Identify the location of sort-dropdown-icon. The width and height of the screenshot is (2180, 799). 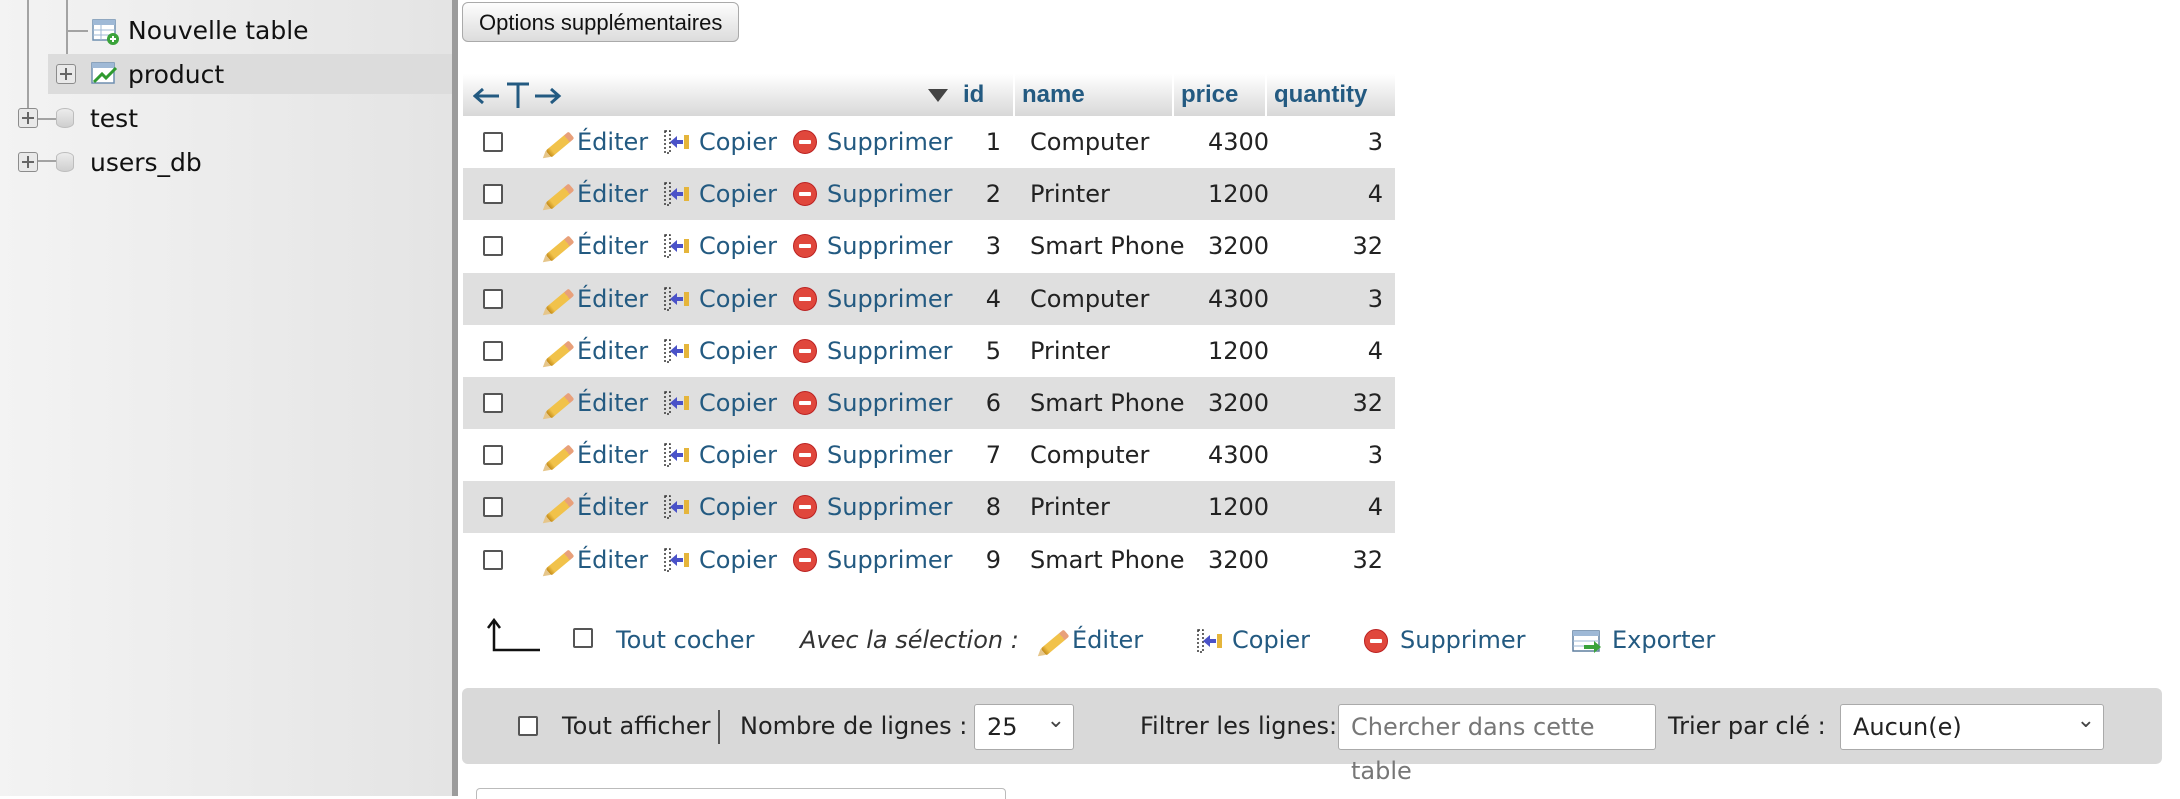
(938, 96).